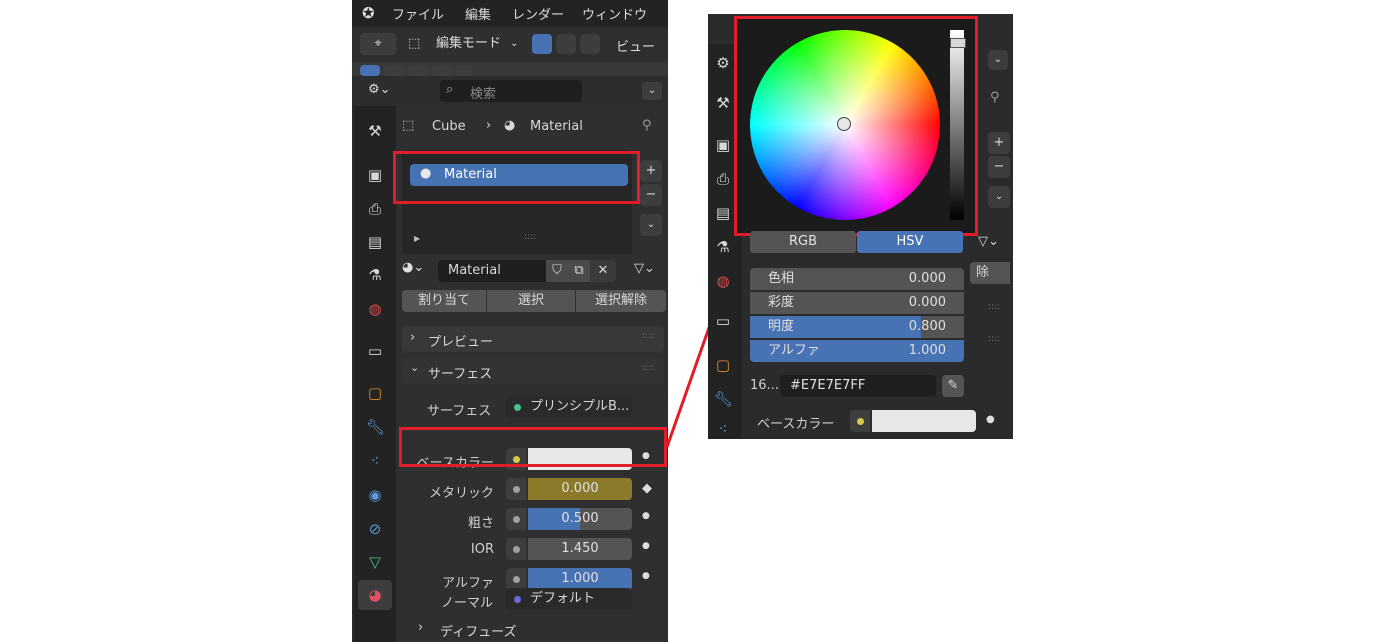 The image size is (1400, 642). Describe the element at coordinates (927, 350) in the screenshot. I see `alpha-value: 1.000` at that location.